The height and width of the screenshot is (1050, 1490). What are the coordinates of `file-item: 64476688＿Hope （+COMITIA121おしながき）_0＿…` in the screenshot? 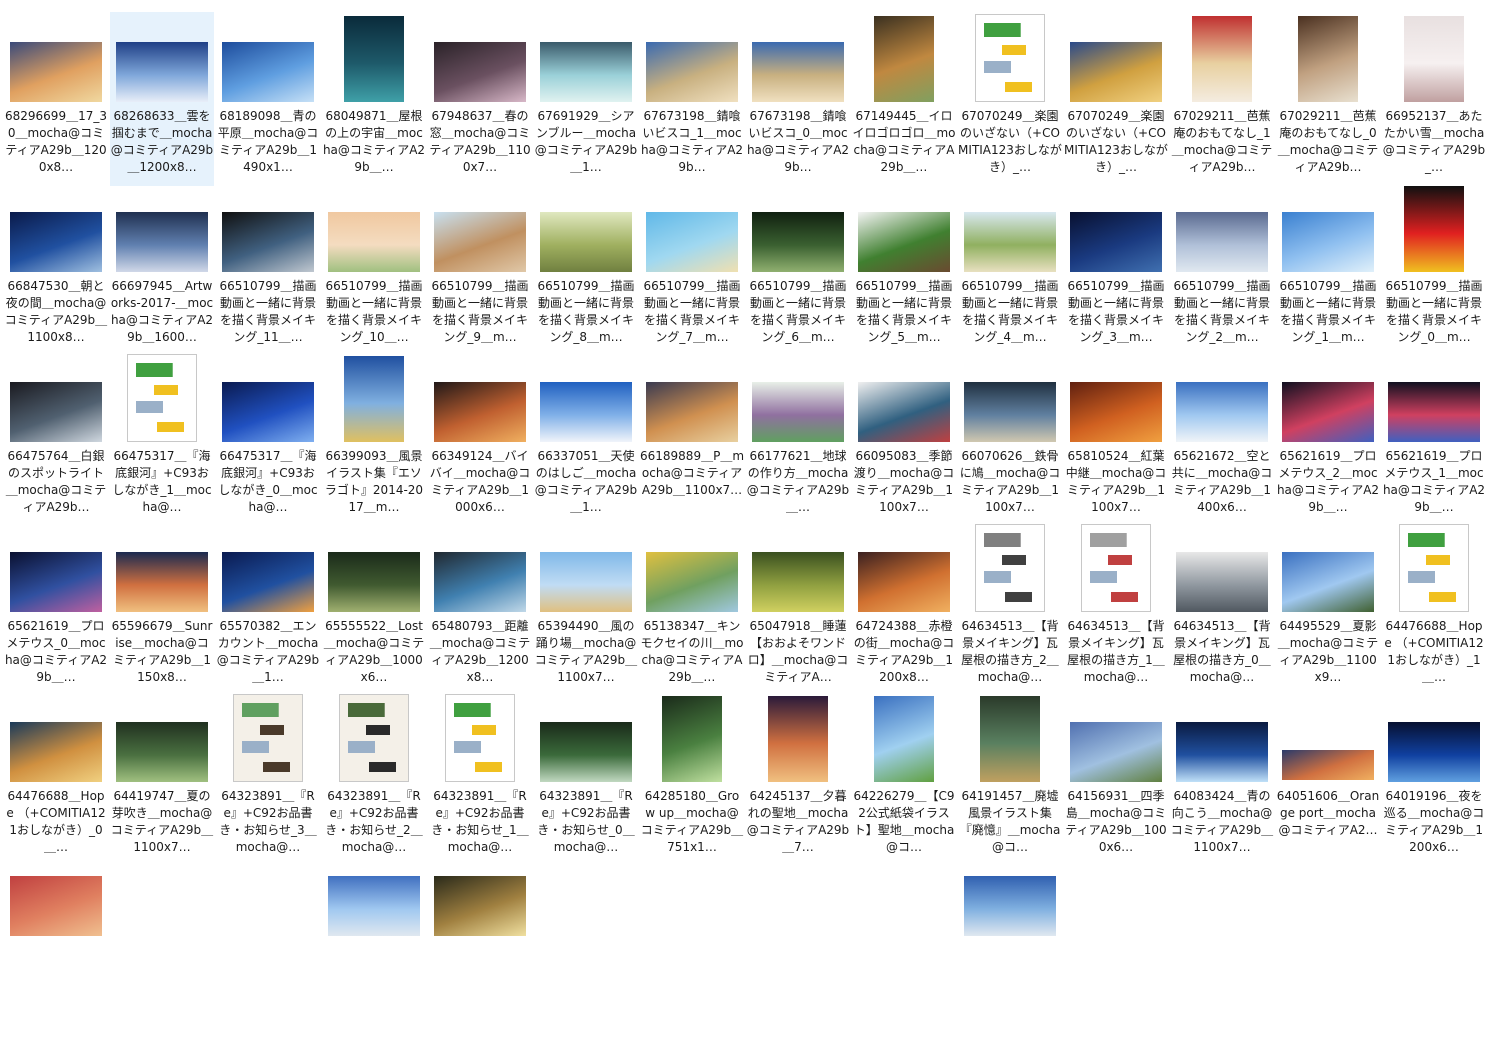 It's located at (56, 779).